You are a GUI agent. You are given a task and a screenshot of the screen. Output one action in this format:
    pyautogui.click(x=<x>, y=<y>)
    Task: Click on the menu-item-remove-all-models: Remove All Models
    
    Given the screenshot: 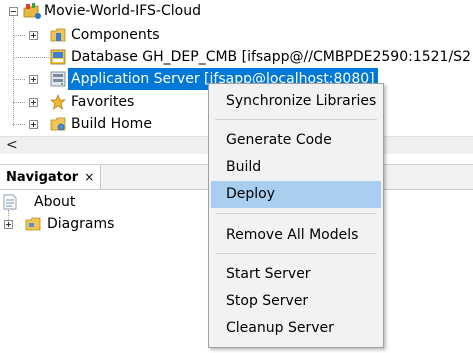 What is the action you would take?
    pyautogui.click(x=296, y=235)
    